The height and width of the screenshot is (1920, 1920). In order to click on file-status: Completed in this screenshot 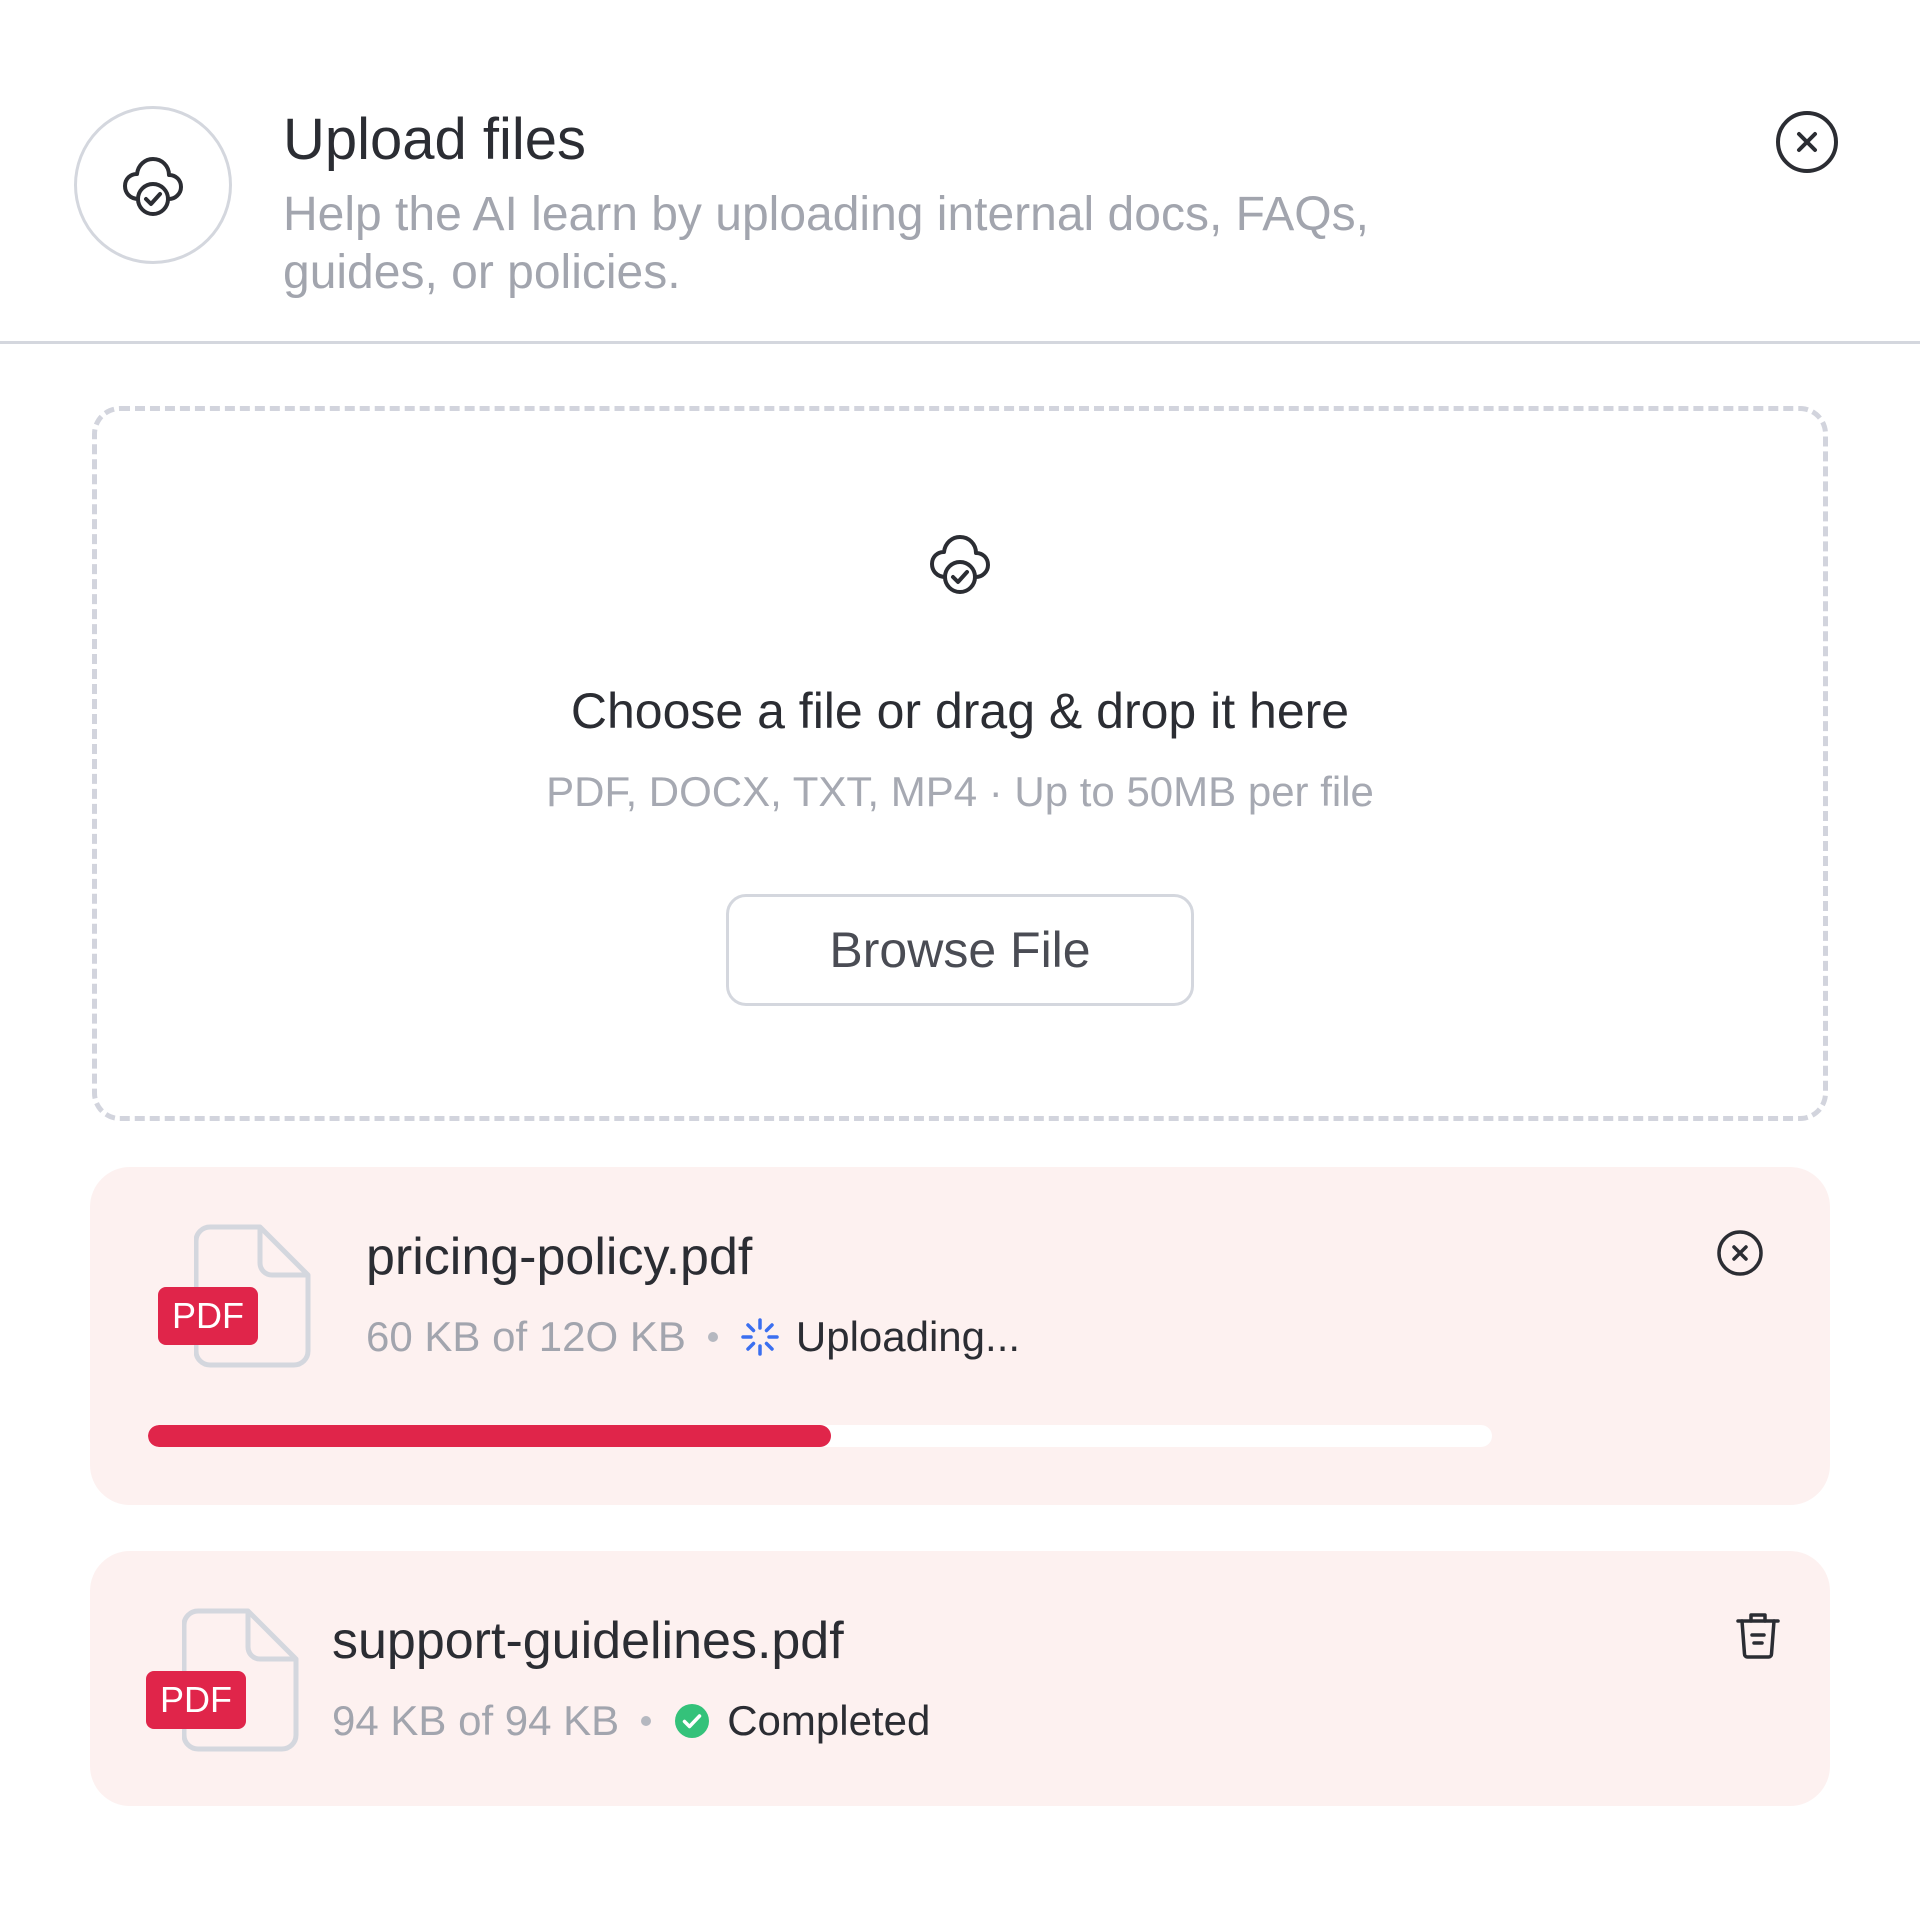, I will do `click(829, 1720)`.